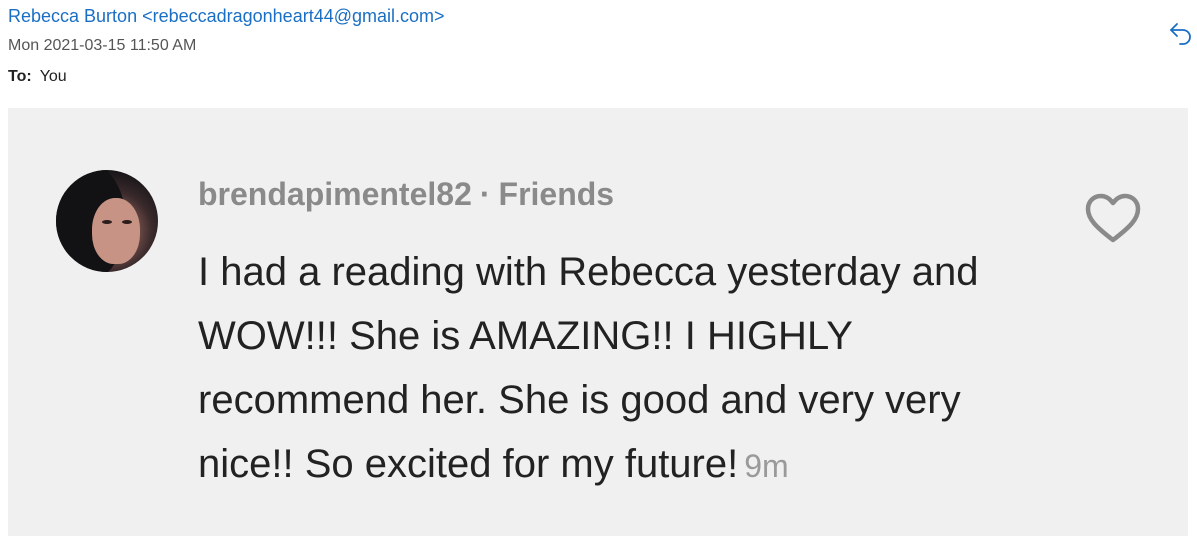 This screenshot has height=540, width=1197. I want to click on to-label: To:, so click(20, 76).